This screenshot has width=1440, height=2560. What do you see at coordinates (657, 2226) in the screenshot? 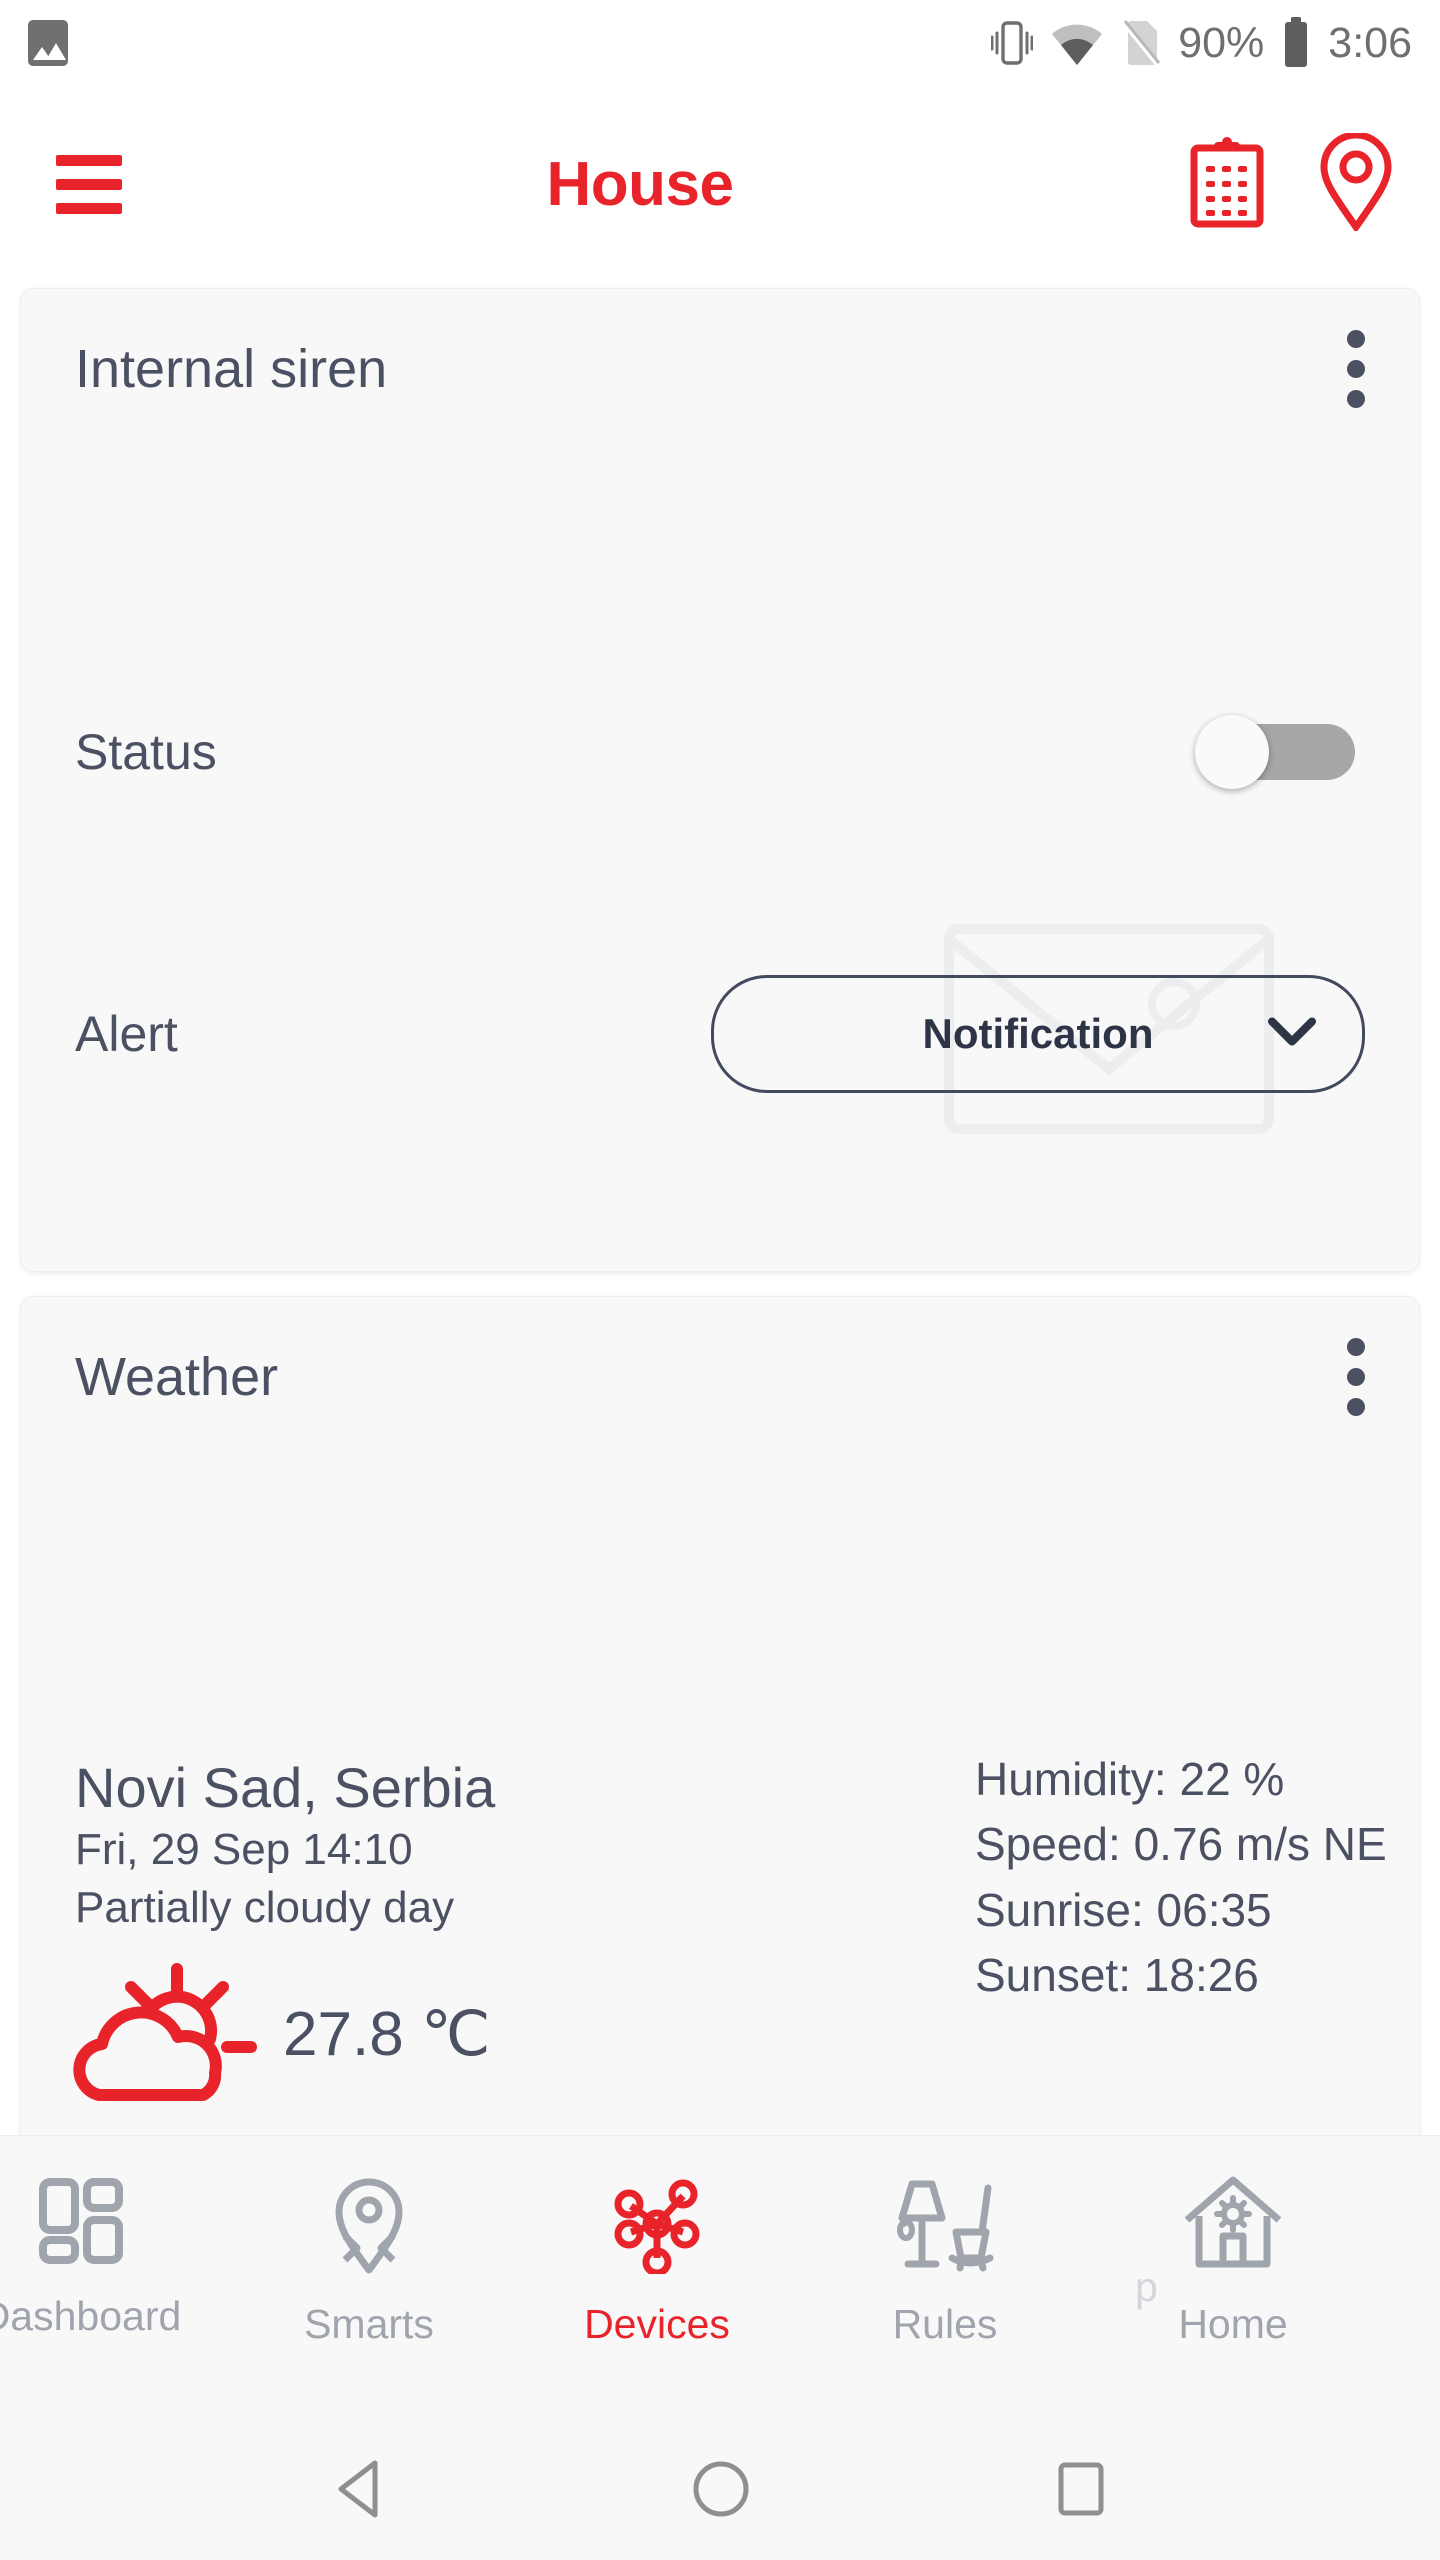
I see `devices-network-icon` at bounding box center [657, 2226].